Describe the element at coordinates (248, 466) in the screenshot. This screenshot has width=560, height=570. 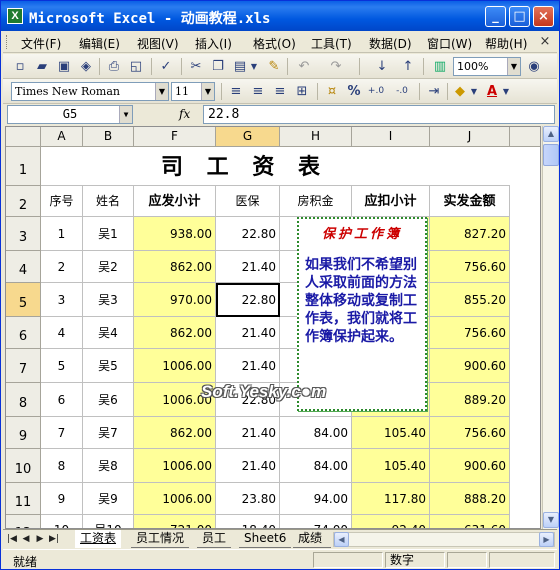
I see `cell-g10: 21.40` at that location.